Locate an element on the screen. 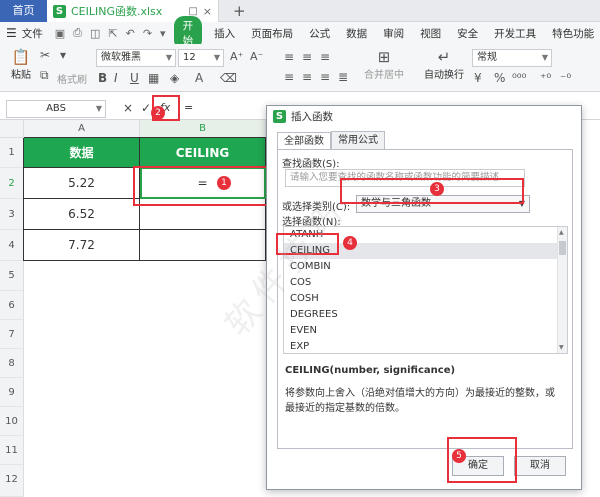 Image resolution: width=600 pixels, height=497 pixels. annotation-badge-1: 1 is located at coordinates (224, 183).